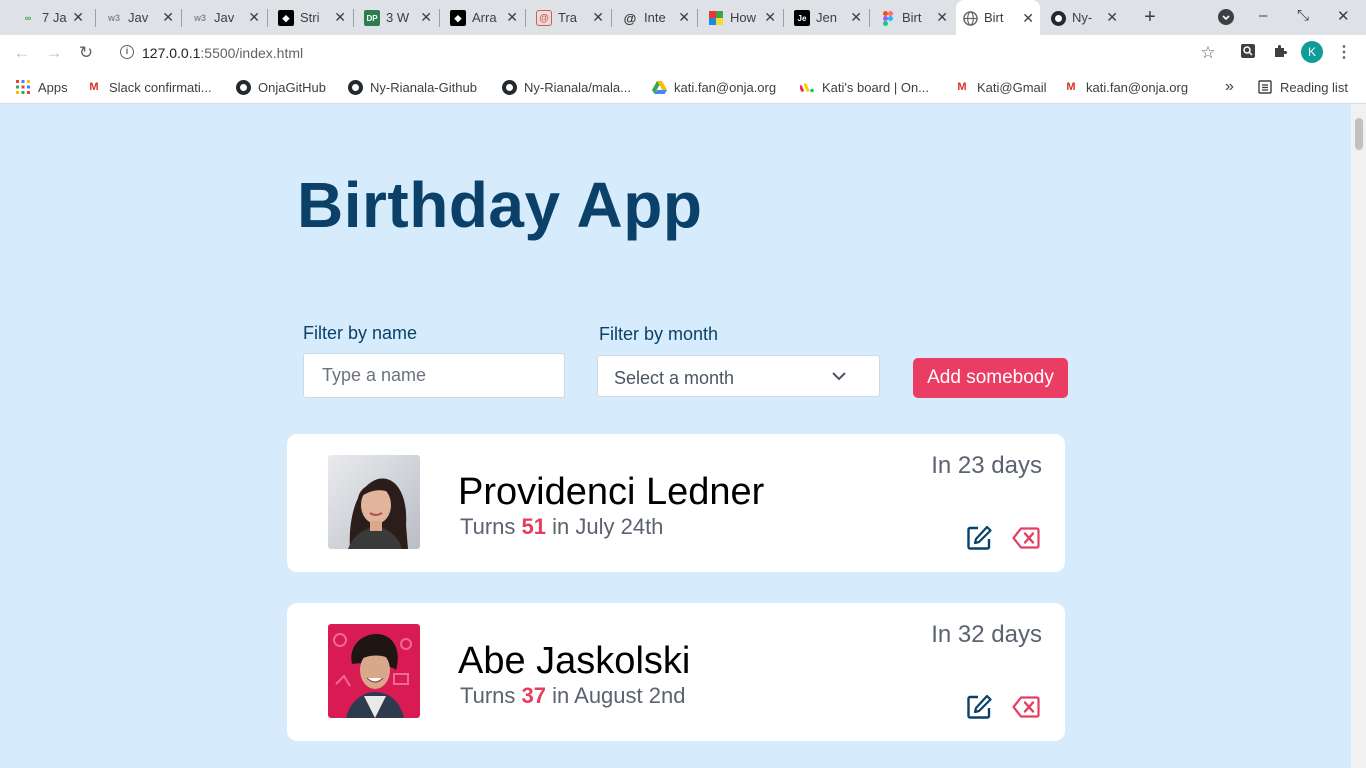 The width and height of the screenshot is (1366, 768). What do you see at coordinates (412, 87) in the screenshot?
I see `bookmark-ny-rianala-github: Ny-Rianala-Github` at bounding box center [412, 87].